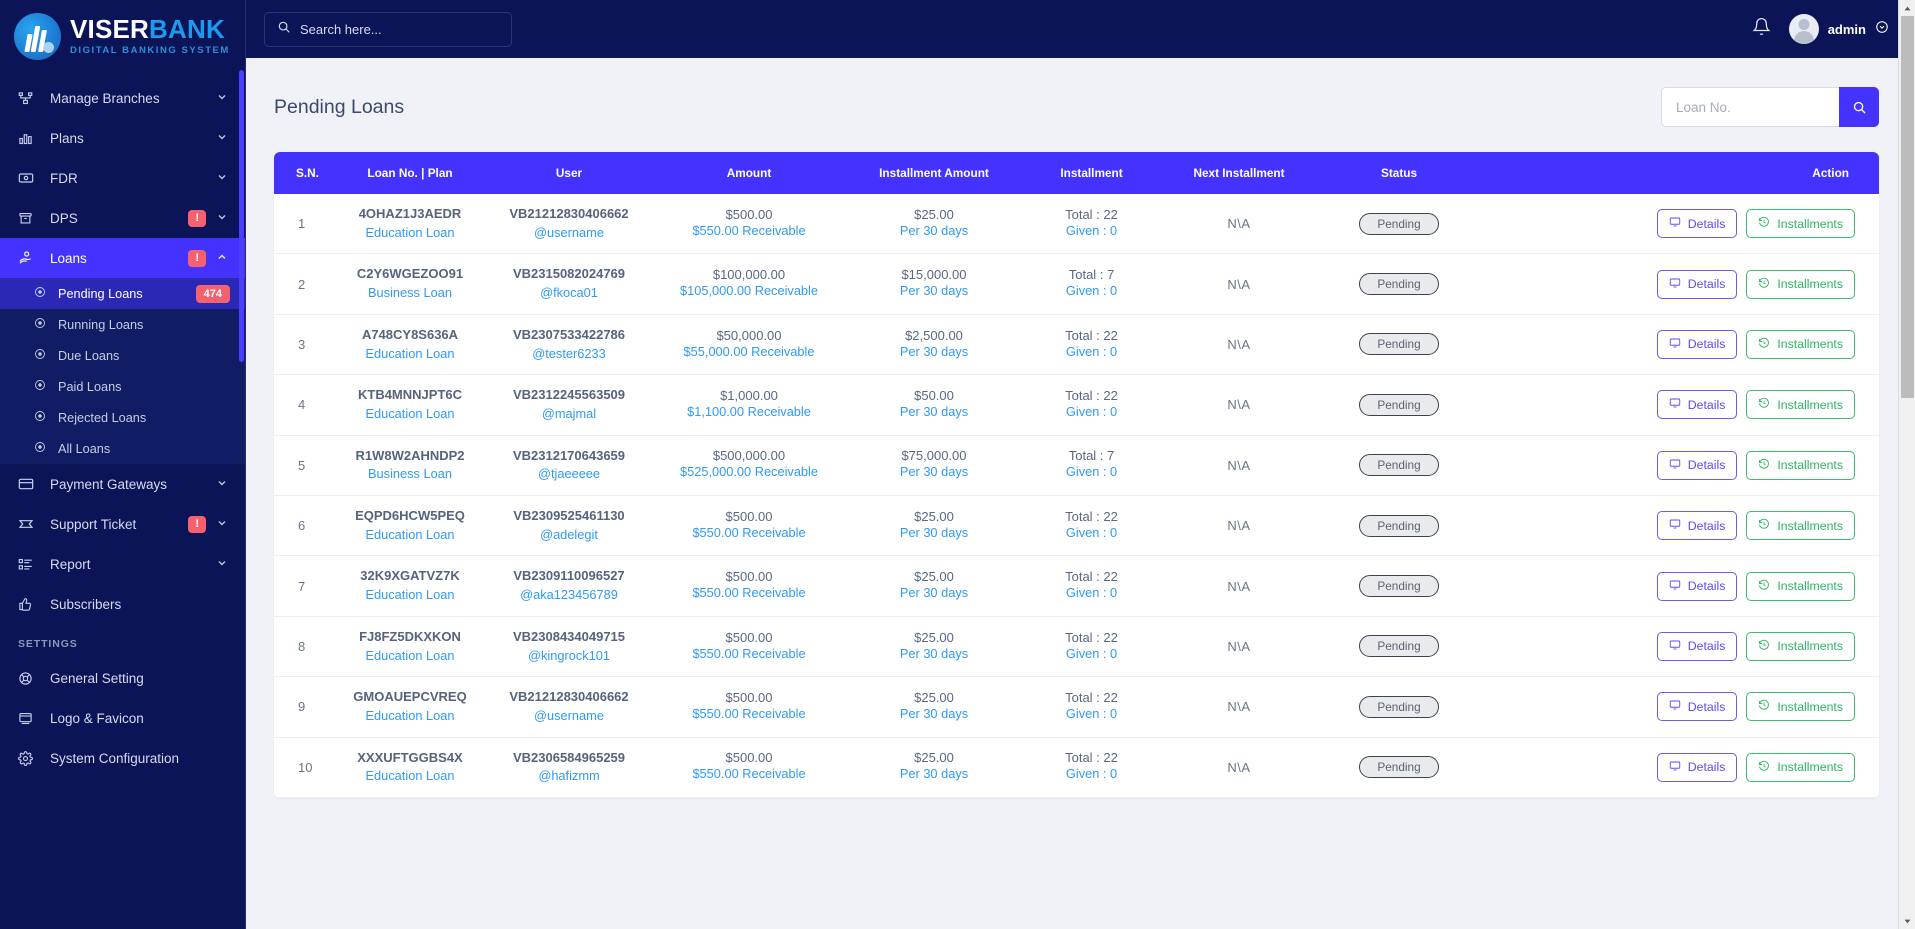 This screenshot has width=1915, height=929. What do you see at coordinates (569, 776) in the screenshot?
I see `username: @hafizmm` at bounding box center [569, 776].